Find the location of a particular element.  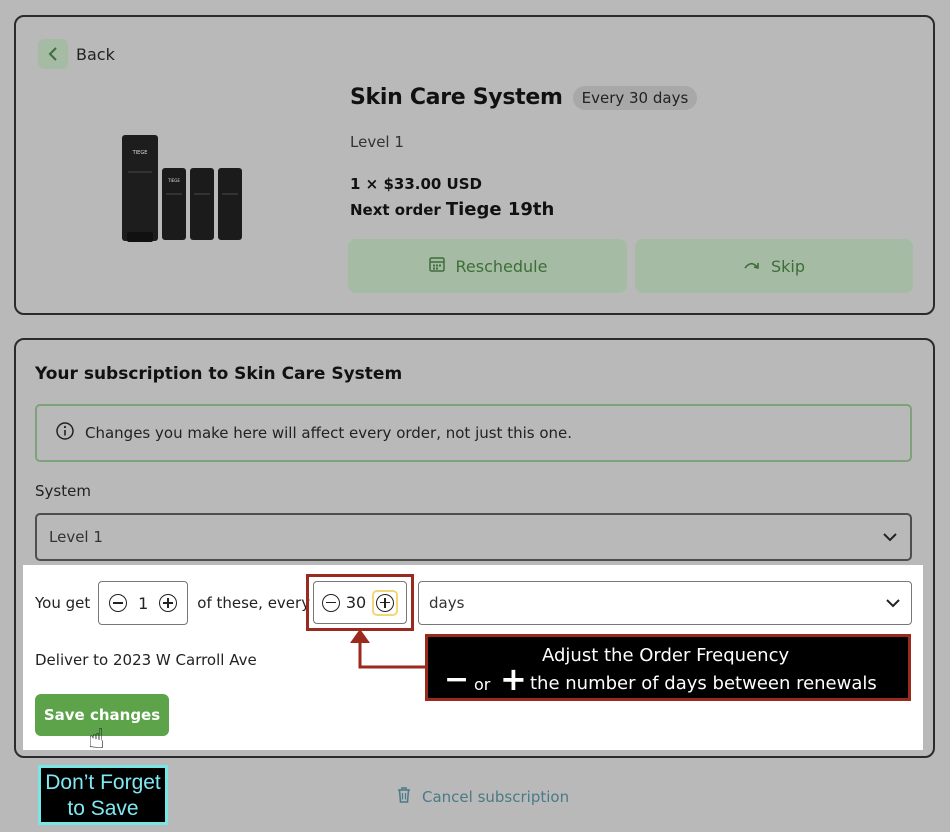

frequency-highlight: 30 is located at coordinates (360, 602).